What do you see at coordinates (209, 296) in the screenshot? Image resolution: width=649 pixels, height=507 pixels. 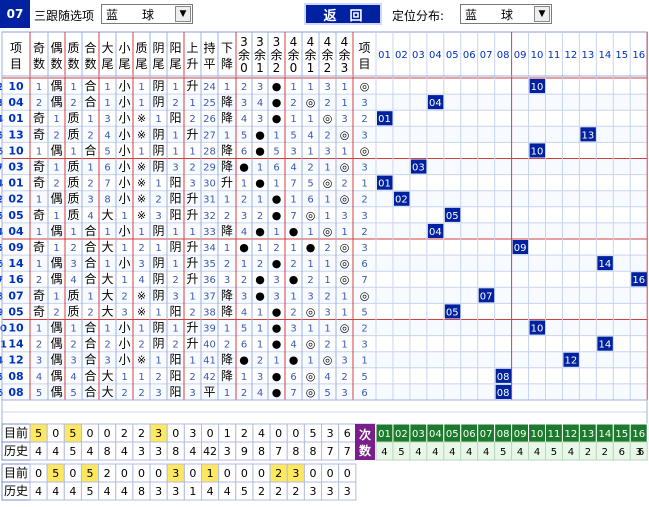 I see `row-cell: 37` at bounding box center [209, 296].